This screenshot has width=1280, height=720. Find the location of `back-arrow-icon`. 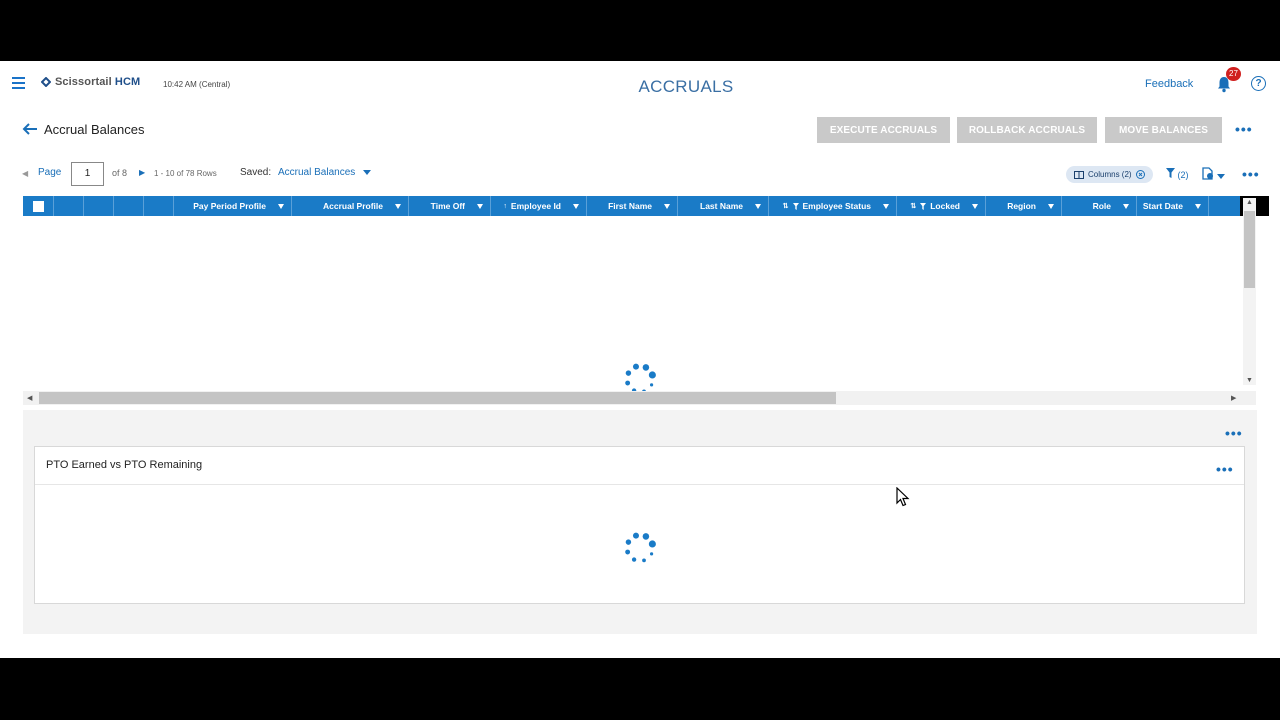

back-arrow-icon is located at coordinates (30, 129).